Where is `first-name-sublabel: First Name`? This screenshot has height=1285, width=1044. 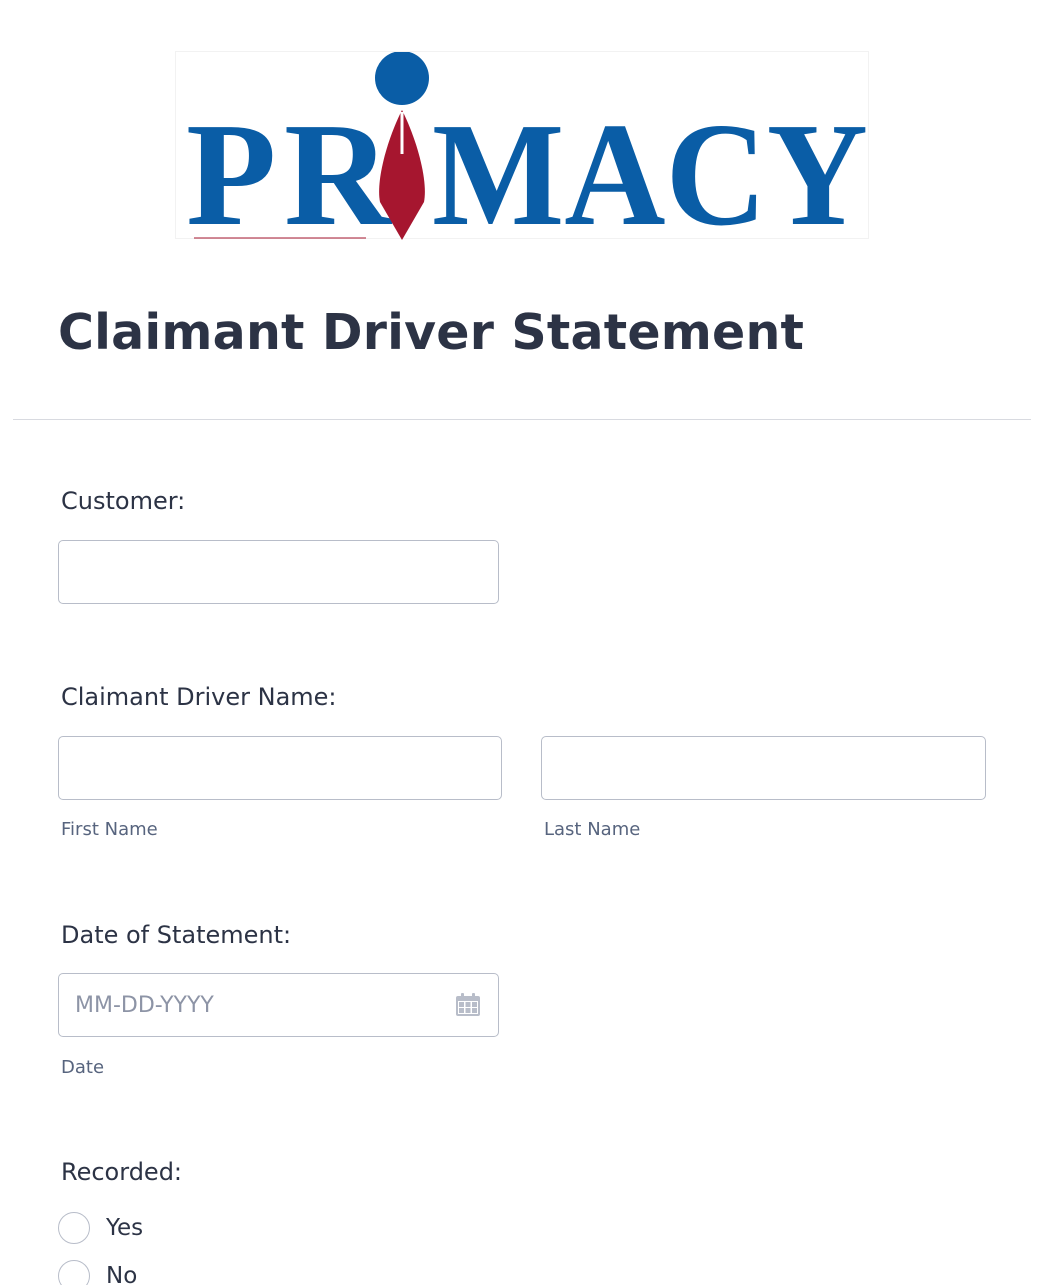
first-name-sublabel: First Name is located at coordinates (109, 829).